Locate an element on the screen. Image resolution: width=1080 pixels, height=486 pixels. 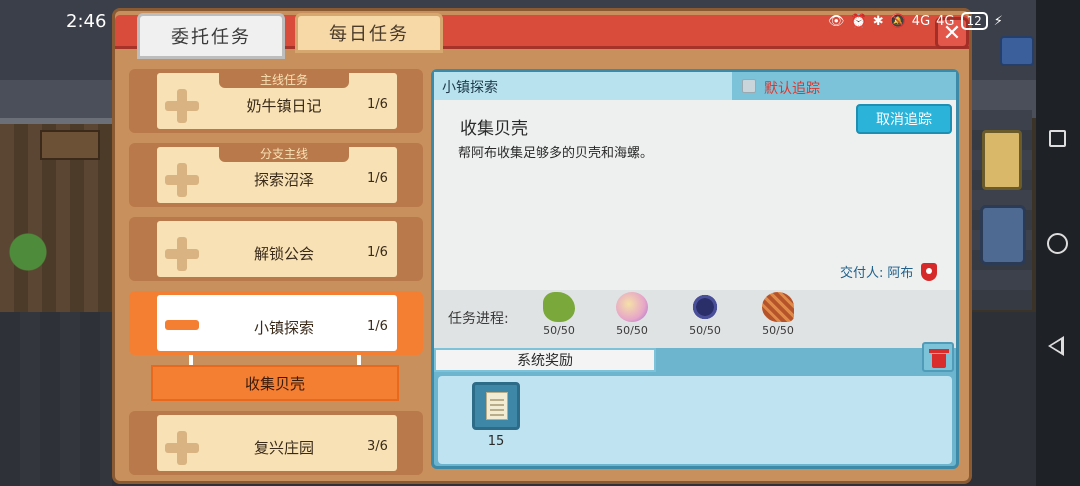
background-shelf is located at coordinates (70, 145).